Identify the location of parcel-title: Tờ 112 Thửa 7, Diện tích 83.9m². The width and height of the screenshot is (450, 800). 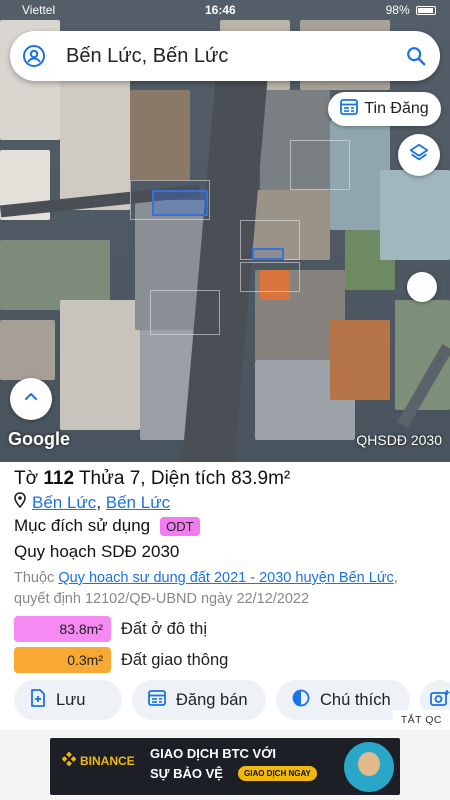
(152, 478).